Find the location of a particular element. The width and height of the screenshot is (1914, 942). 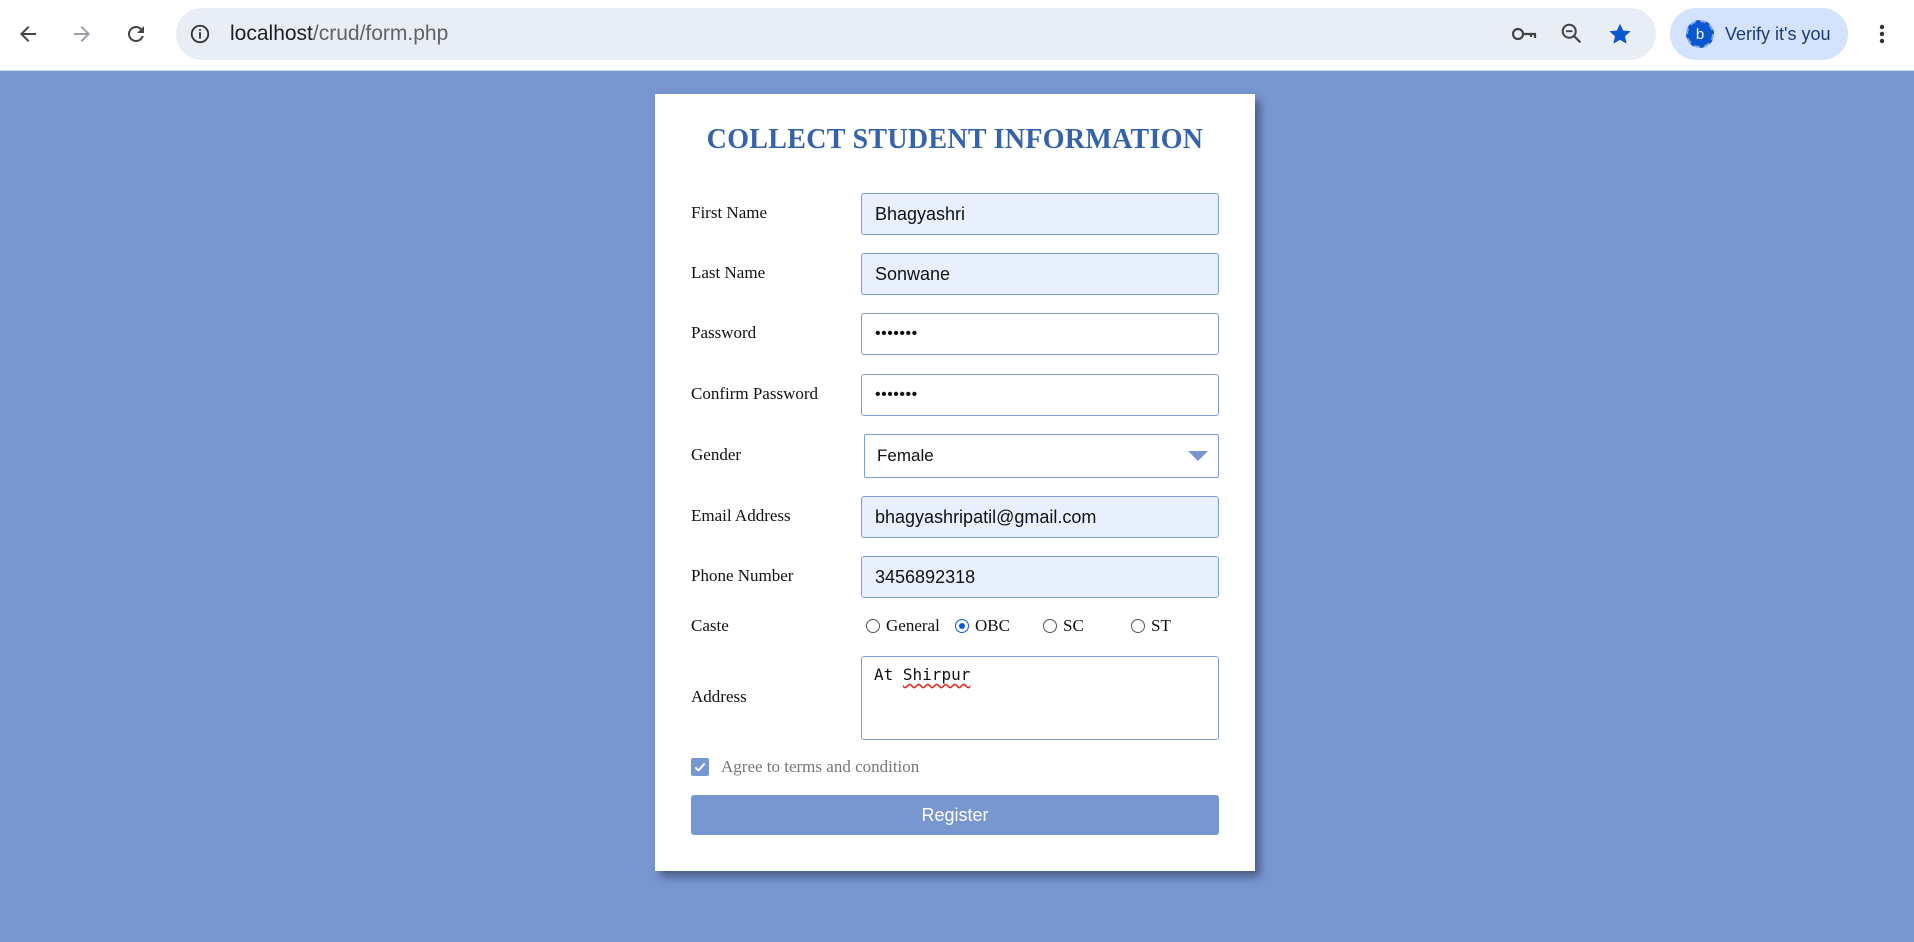

radio-sc is located at coordinates (1050, 626).